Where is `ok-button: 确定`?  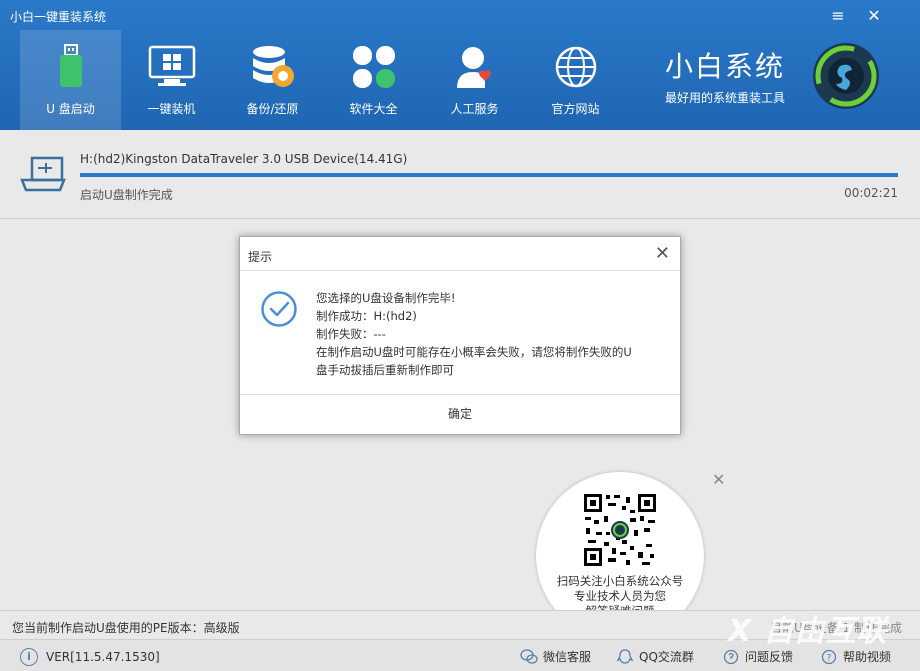
ok-button: 确定 is located at coordinates (460, 414).